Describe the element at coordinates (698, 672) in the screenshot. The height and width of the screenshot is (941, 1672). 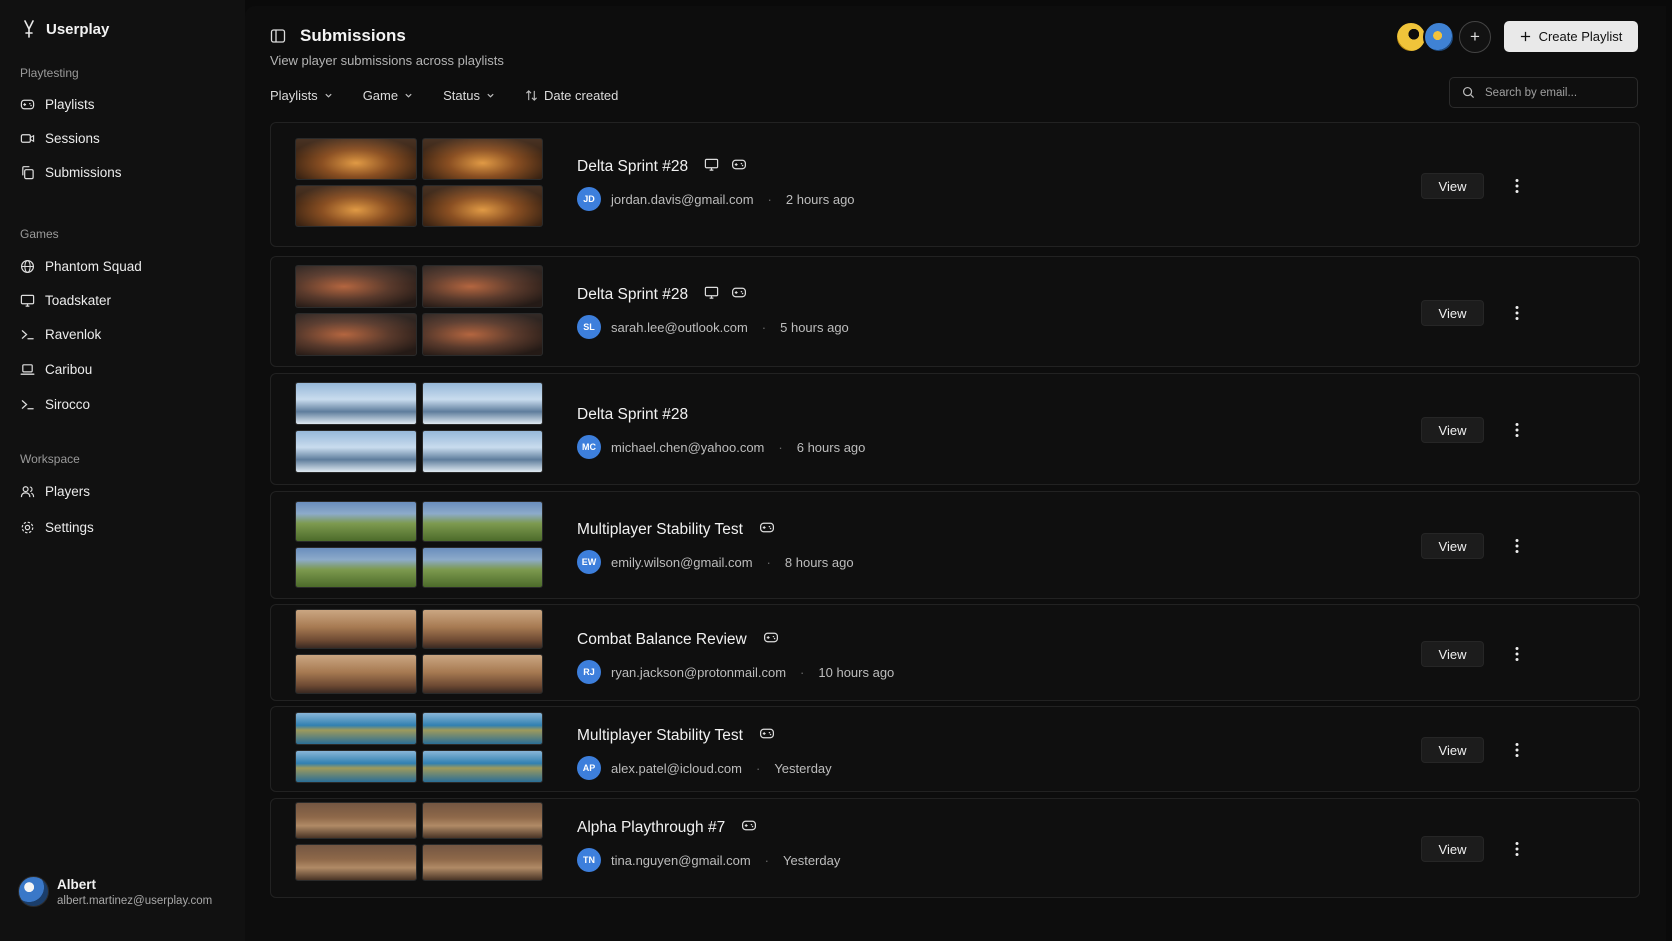
I see `player-email: ryan.jackson@protonmail.com` at that location.